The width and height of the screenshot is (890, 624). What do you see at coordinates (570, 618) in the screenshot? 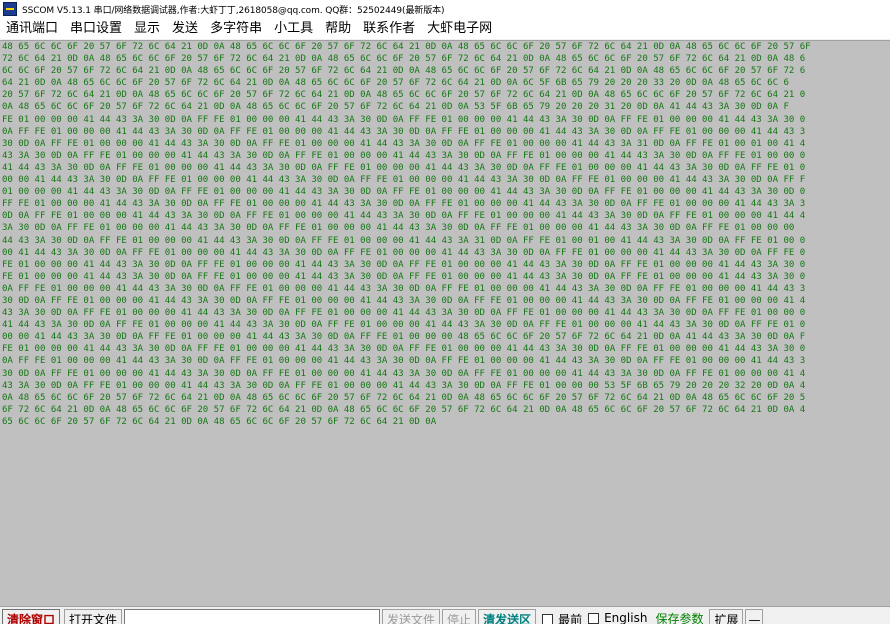
I see `always-on-top-label: 最前` at bounding box center [570, 618].